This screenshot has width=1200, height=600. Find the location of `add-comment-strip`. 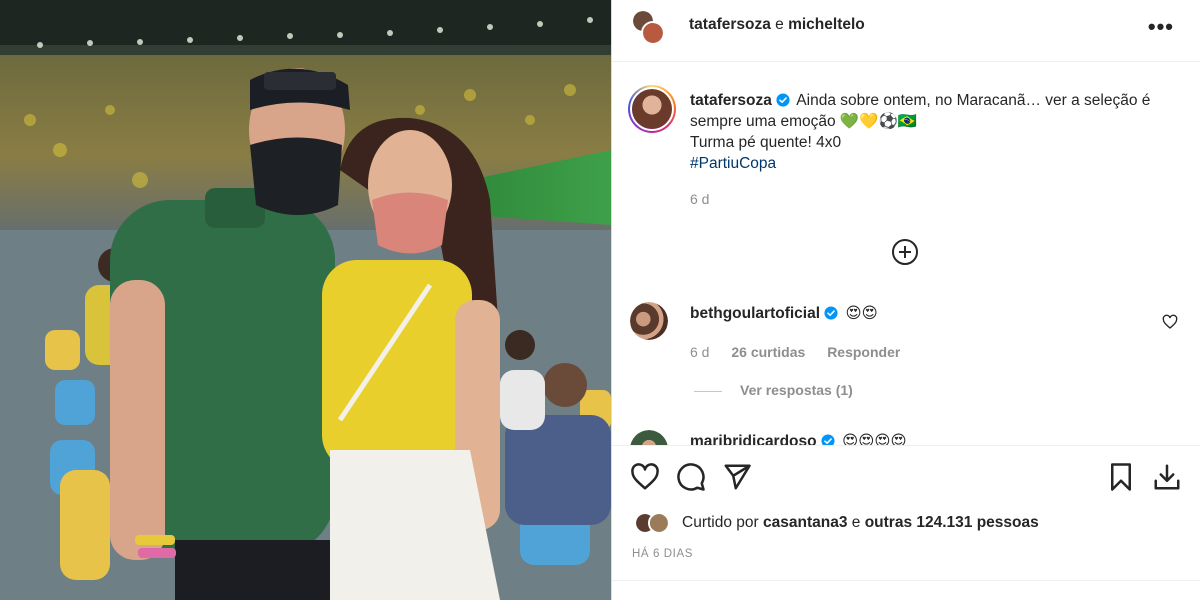

add-comment-strip is located at coordinates (906, 590).